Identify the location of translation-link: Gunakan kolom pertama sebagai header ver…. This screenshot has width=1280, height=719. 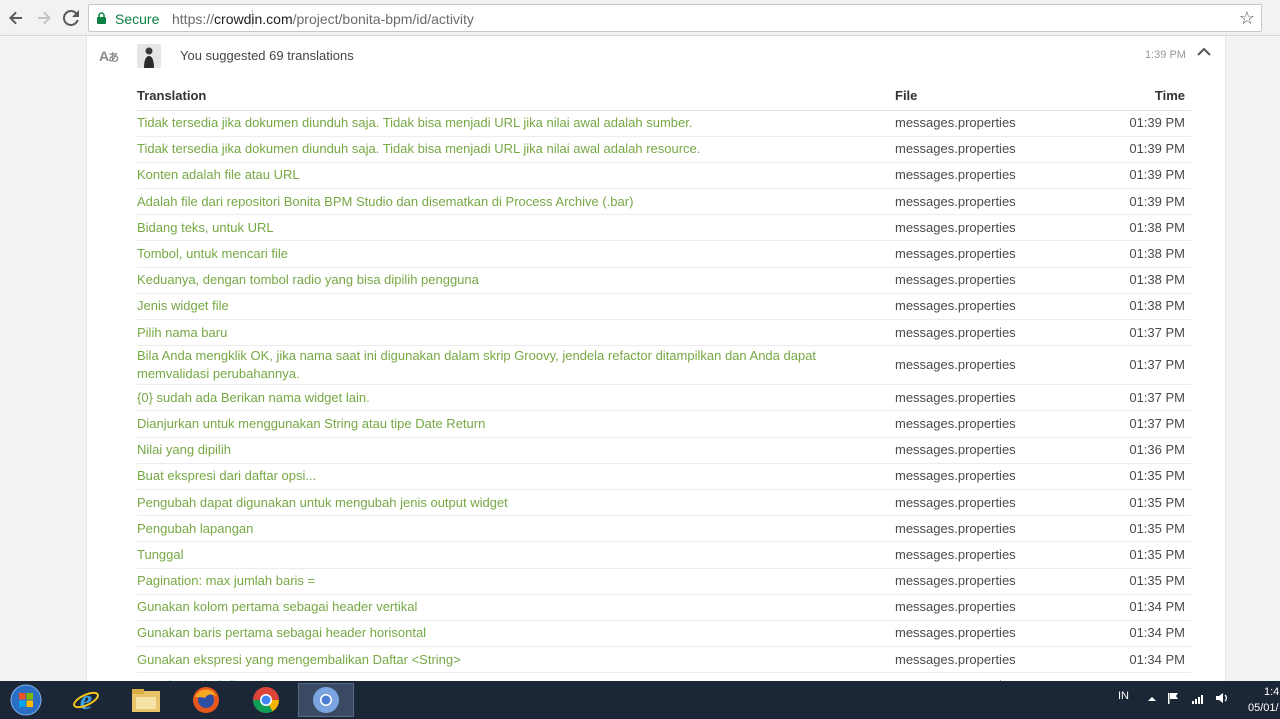
(516, 607).